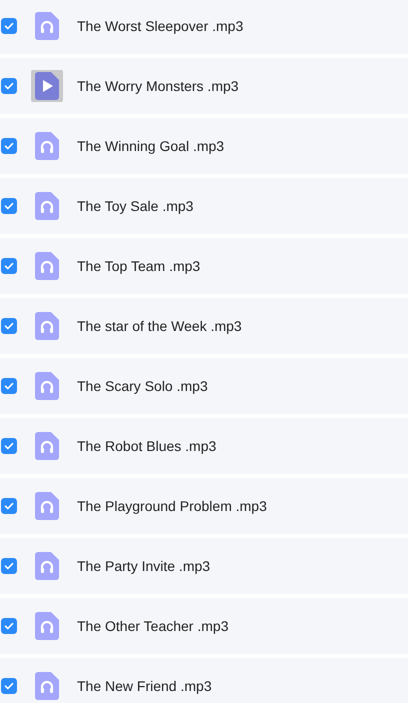 The image size is (408, 703). Describe the element at coordinates (172, 506) in the screenshot. I see `file-name: The Playground Problem .mp3` at that location.